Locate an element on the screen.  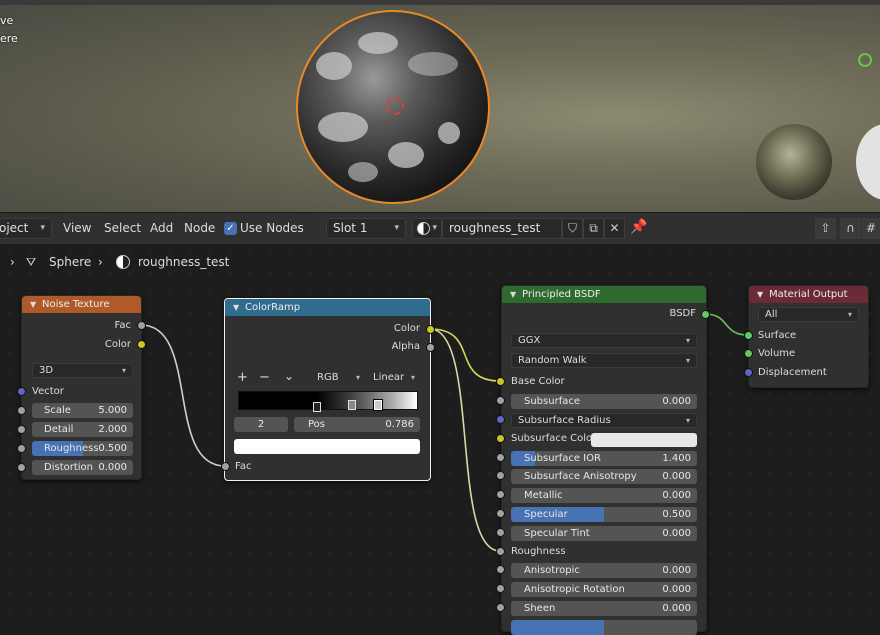
specular-tint-field: Specular Tint 0.000 is located at coordinates (604, 533).